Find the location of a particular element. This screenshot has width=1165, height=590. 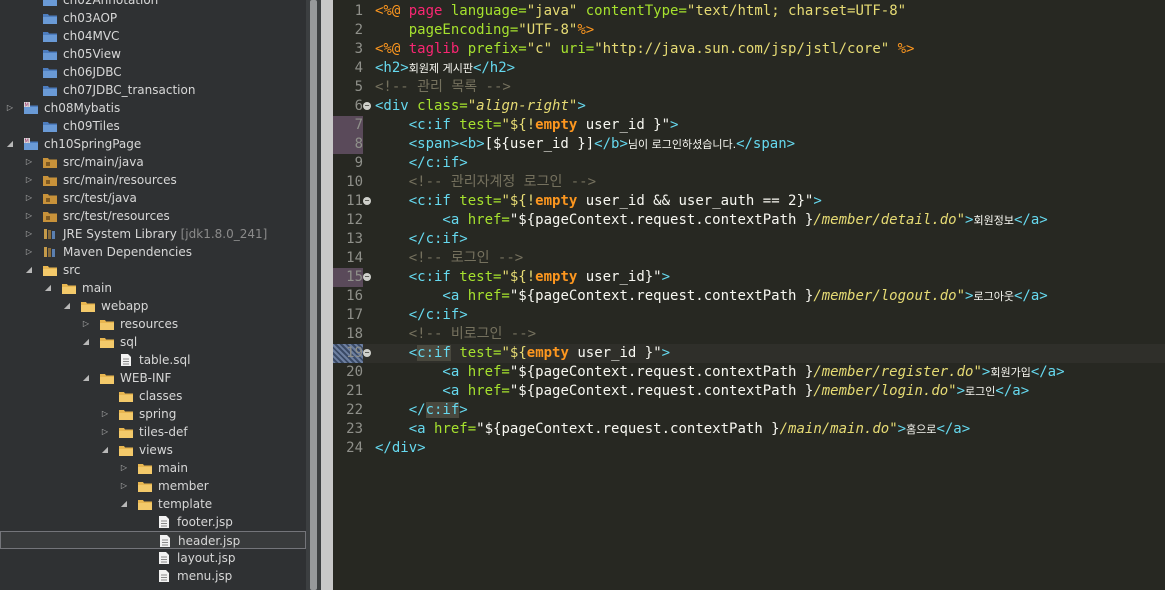

tree-item-src: ◢ src is located at coordinates (153, 270).